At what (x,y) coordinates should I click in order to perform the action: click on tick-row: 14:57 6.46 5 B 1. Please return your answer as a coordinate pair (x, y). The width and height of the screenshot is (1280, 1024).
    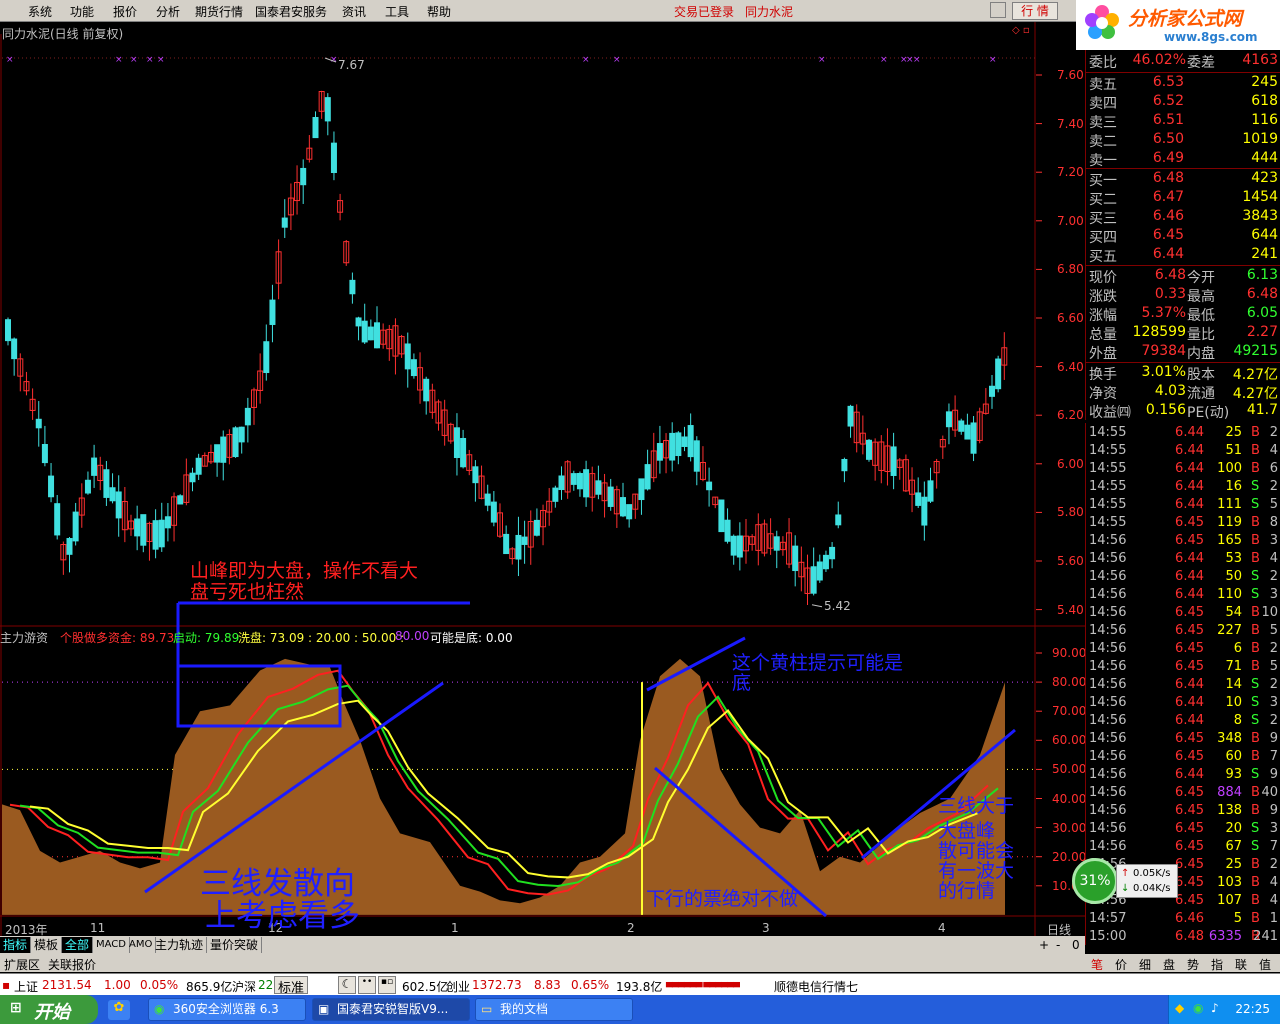
    Looking at the image, I should click on (1183, 920).